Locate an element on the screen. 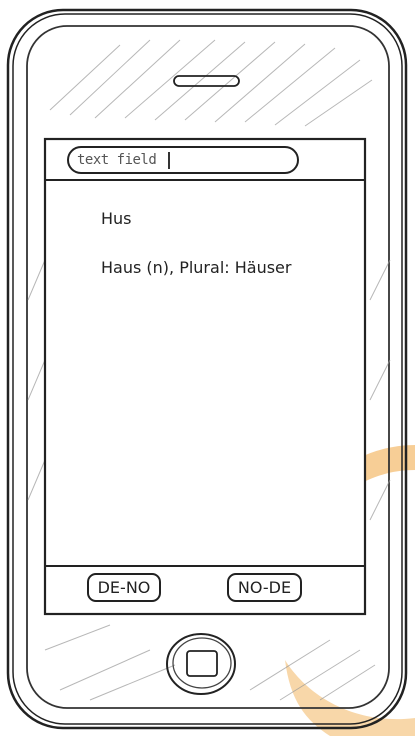 This screenshot has width=415, height=736. search-input: text field is located at coordinates (183, 160).